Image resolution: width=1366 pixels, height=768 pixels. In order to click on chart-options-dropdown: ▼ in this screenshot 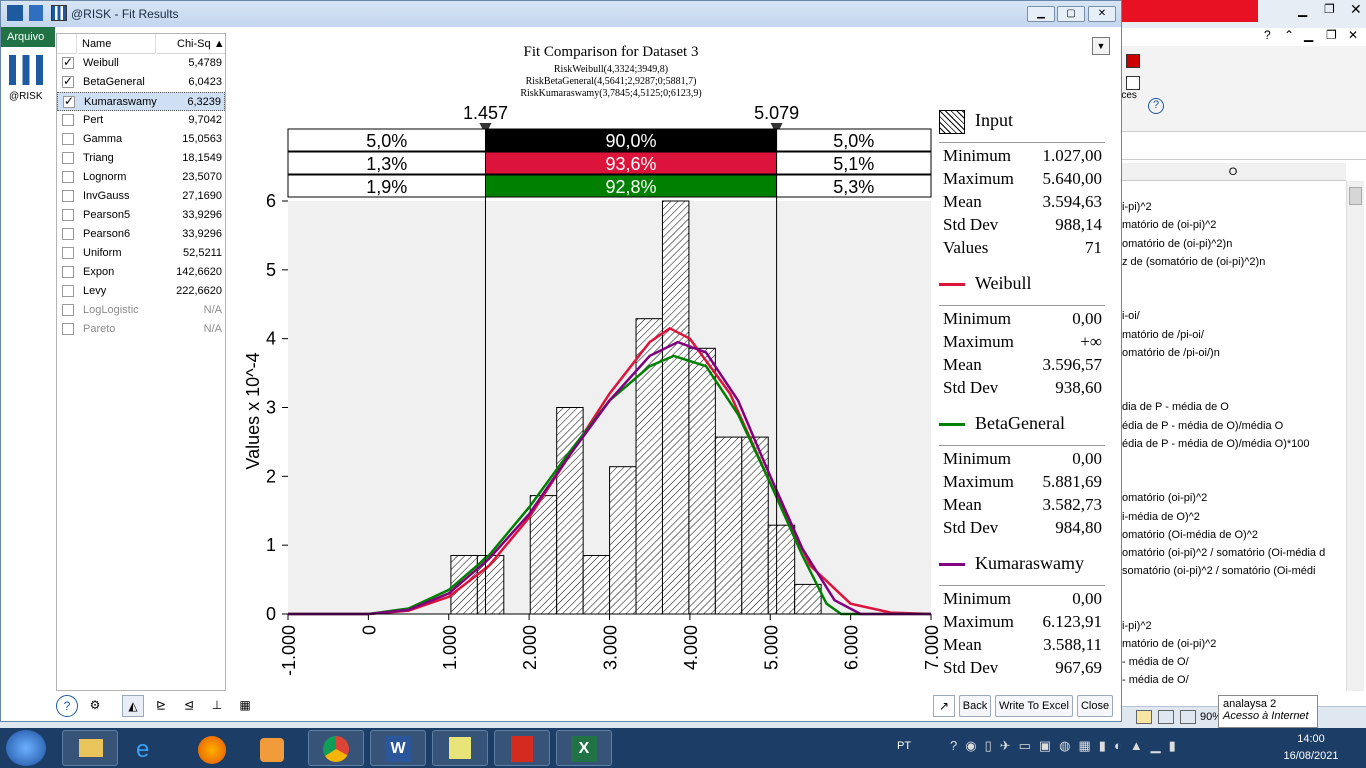, I will do `click(1101, 46)`.